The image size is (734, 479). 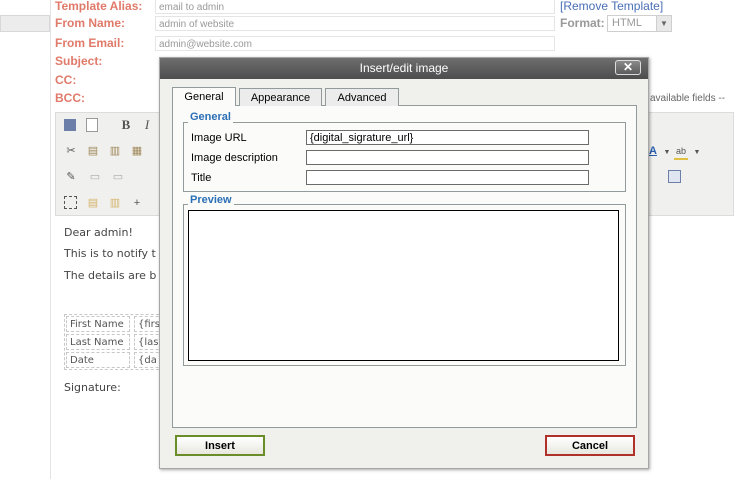 What do you see at coordinates (628, 67) in the screenshot?
I see `close-icon: ✕` at bounding box center [628, 67].